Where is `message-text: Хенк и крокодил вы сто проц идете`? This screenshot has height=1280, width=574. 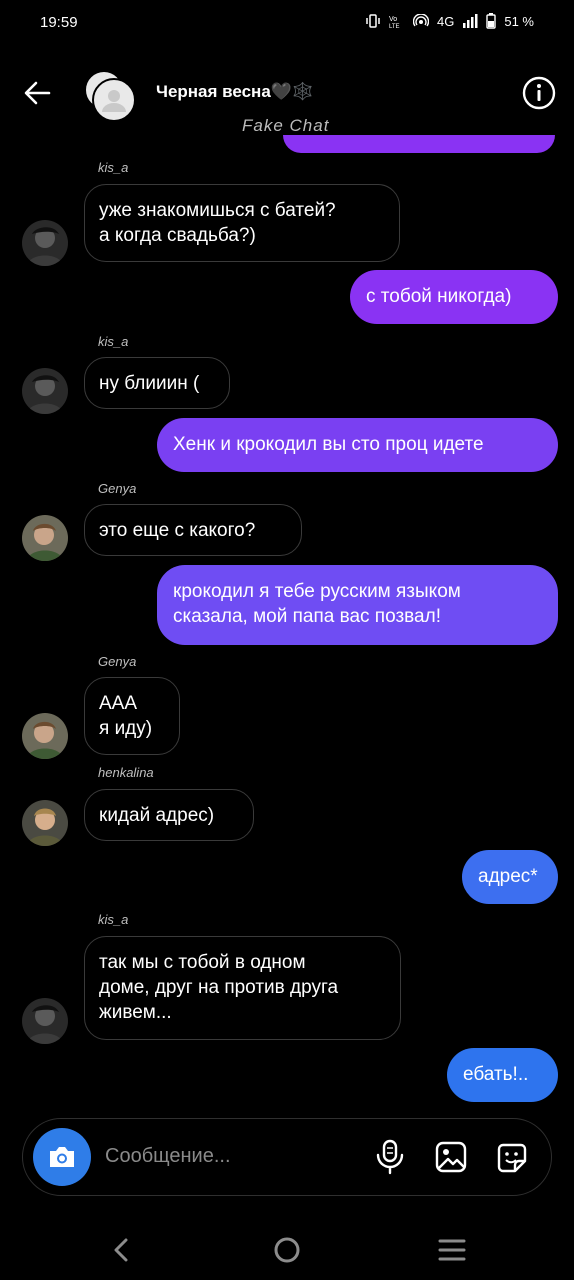
message-text: Хенк и крокодил вы сто проц идете is located at coordinates (328, 444).